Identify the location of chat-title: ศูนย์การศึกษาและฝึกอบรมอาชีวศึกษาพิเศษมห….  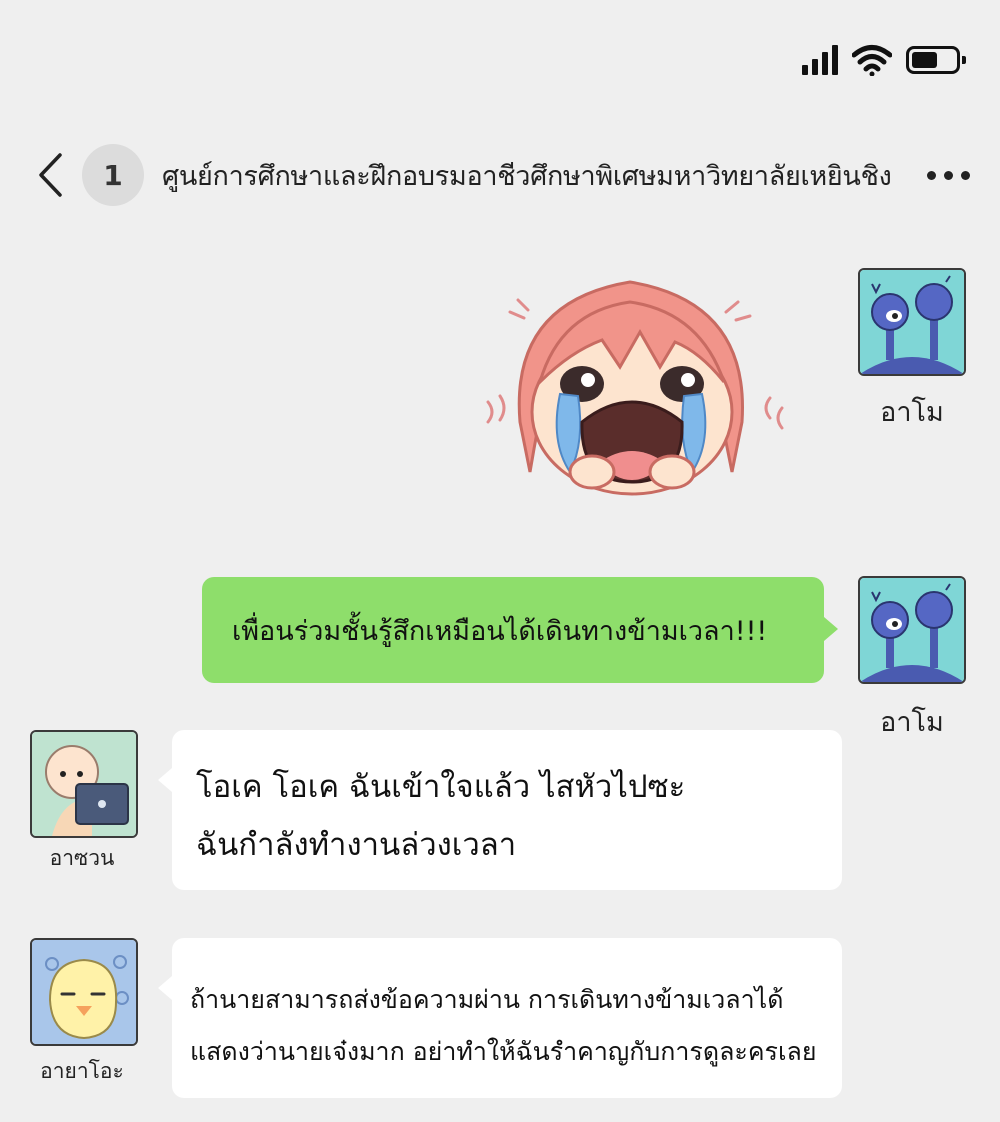
(527, 176).